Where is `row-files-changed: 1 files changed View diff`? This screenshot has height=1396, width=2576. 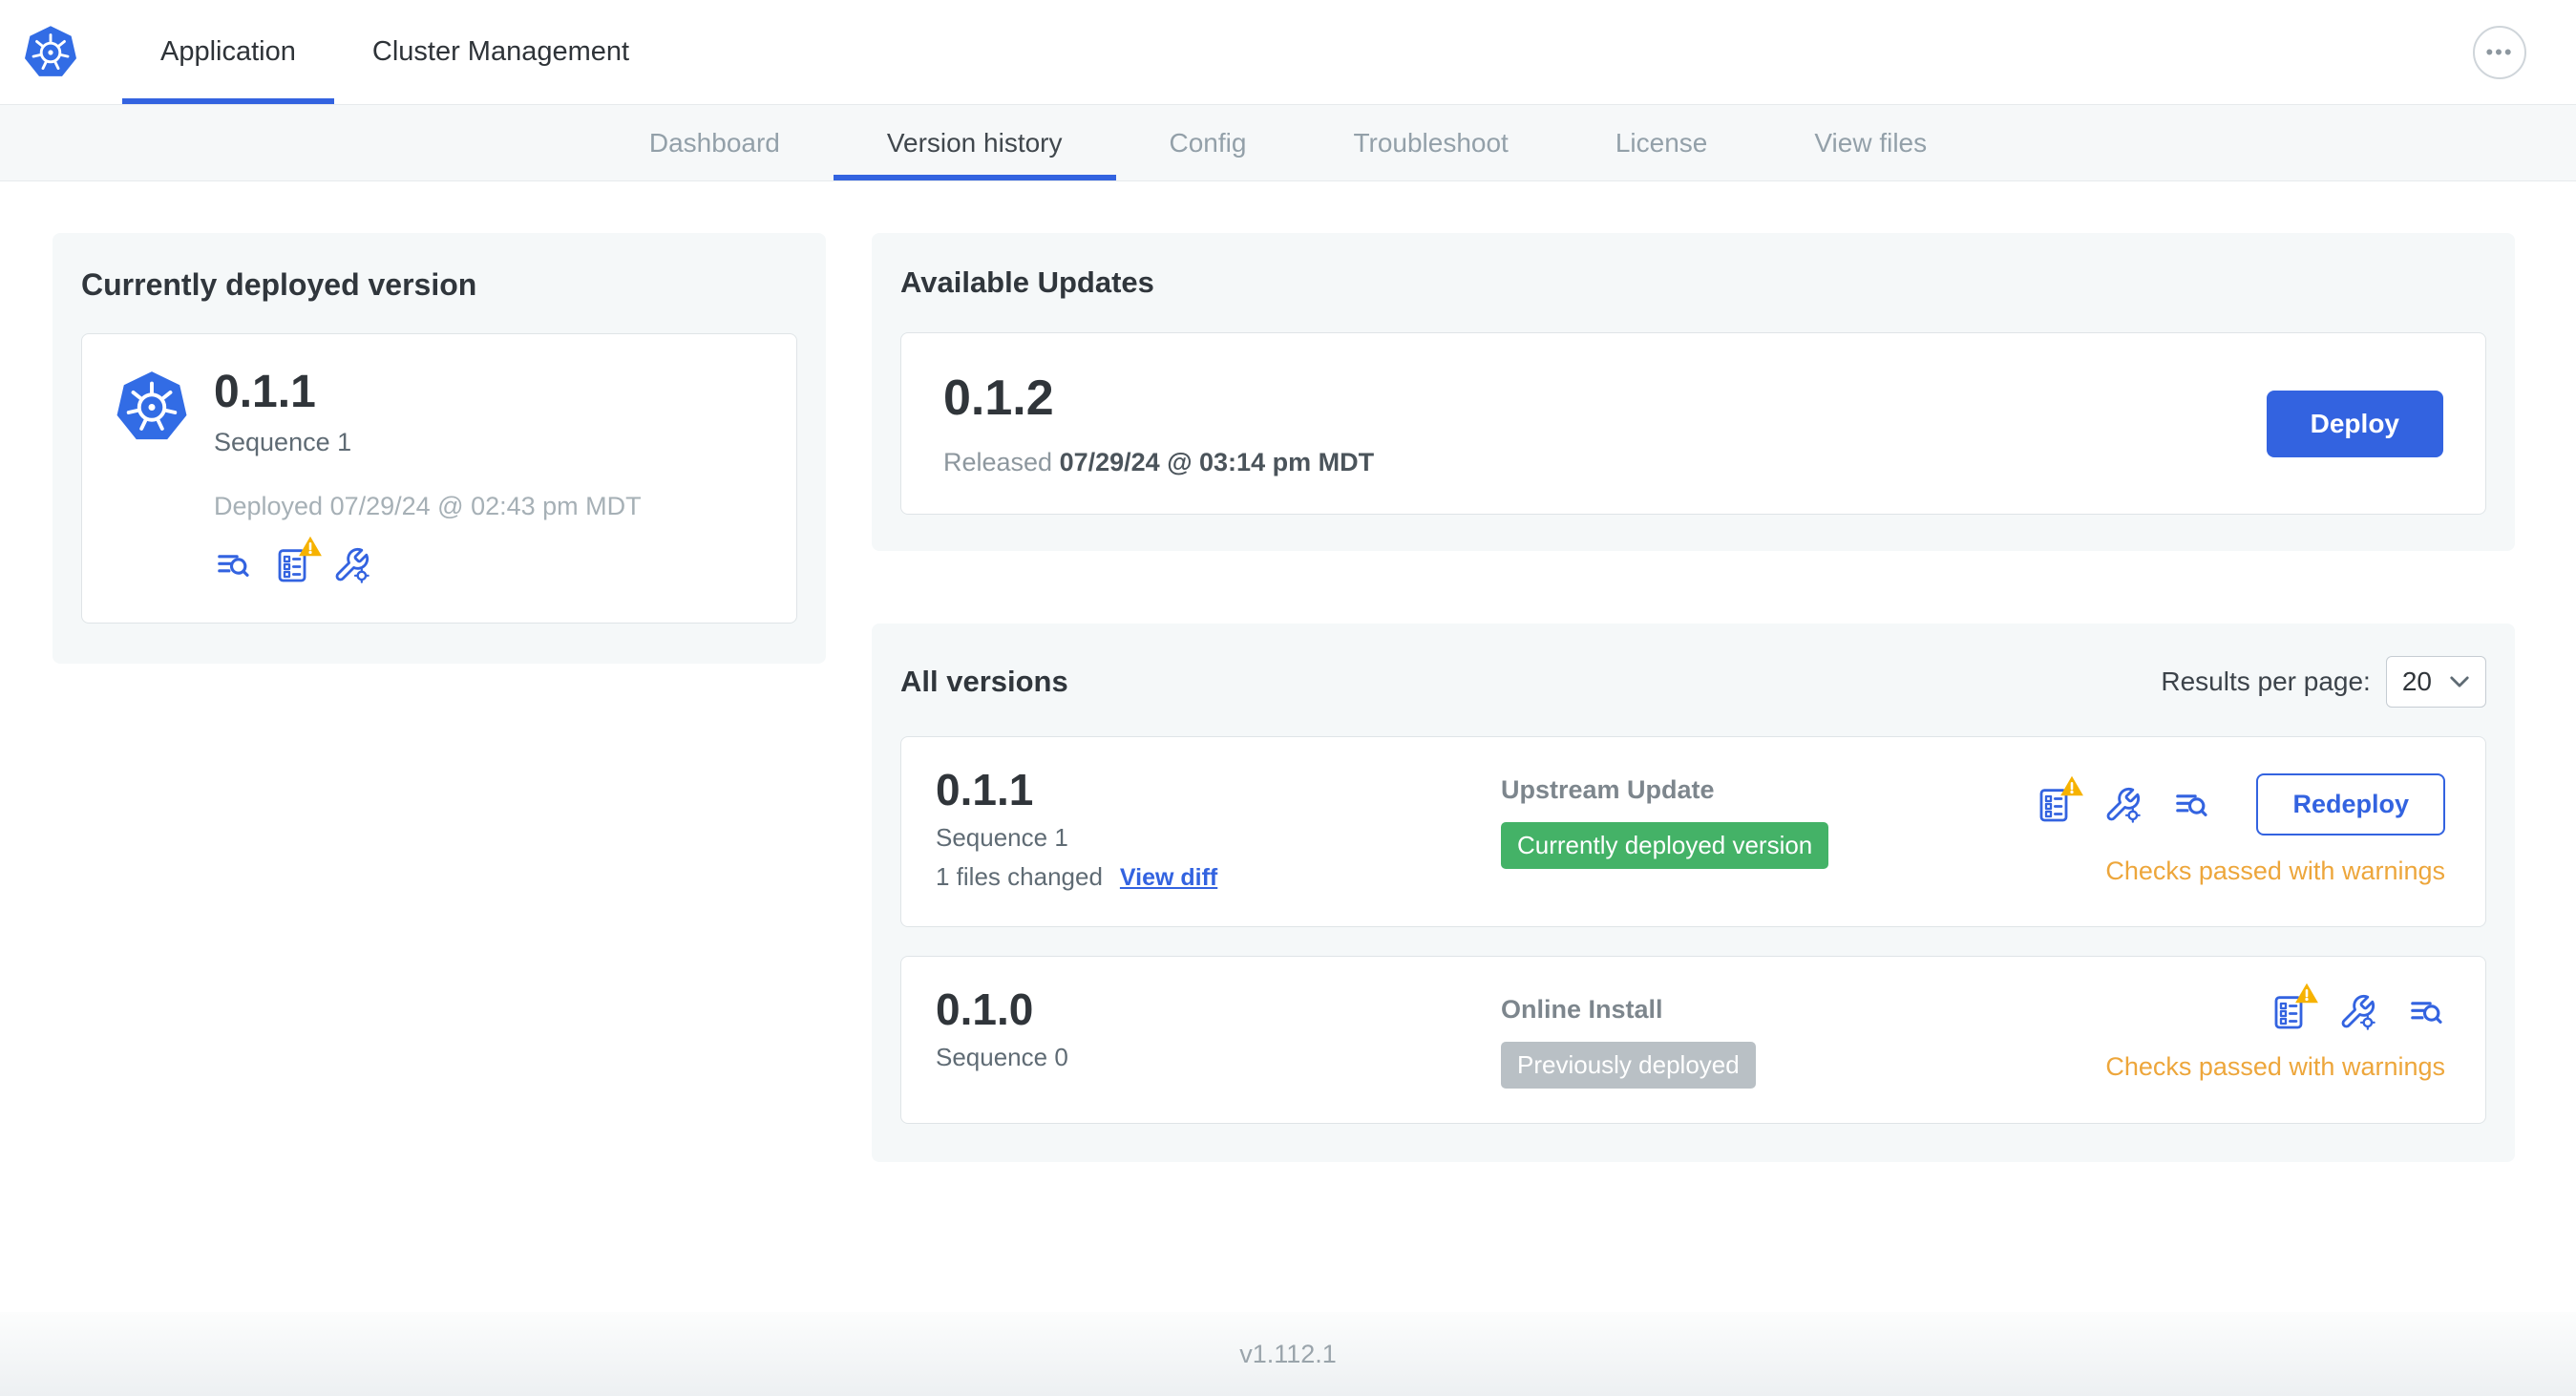 row-files-changed: 1 files changed View diff is located at coordinates (1218, 877).